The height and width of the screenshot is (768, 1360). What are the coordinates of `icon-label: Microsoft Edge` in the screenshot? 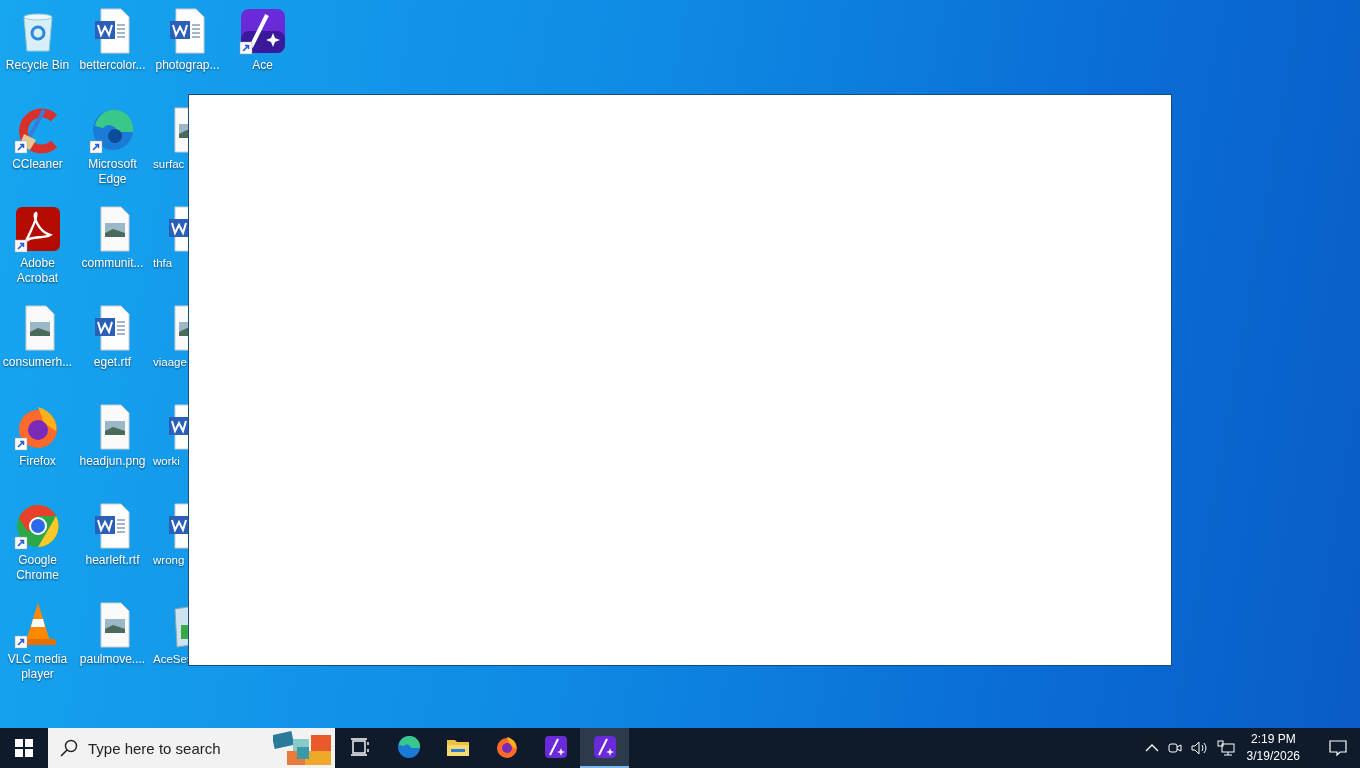 It's located at (112, 172).